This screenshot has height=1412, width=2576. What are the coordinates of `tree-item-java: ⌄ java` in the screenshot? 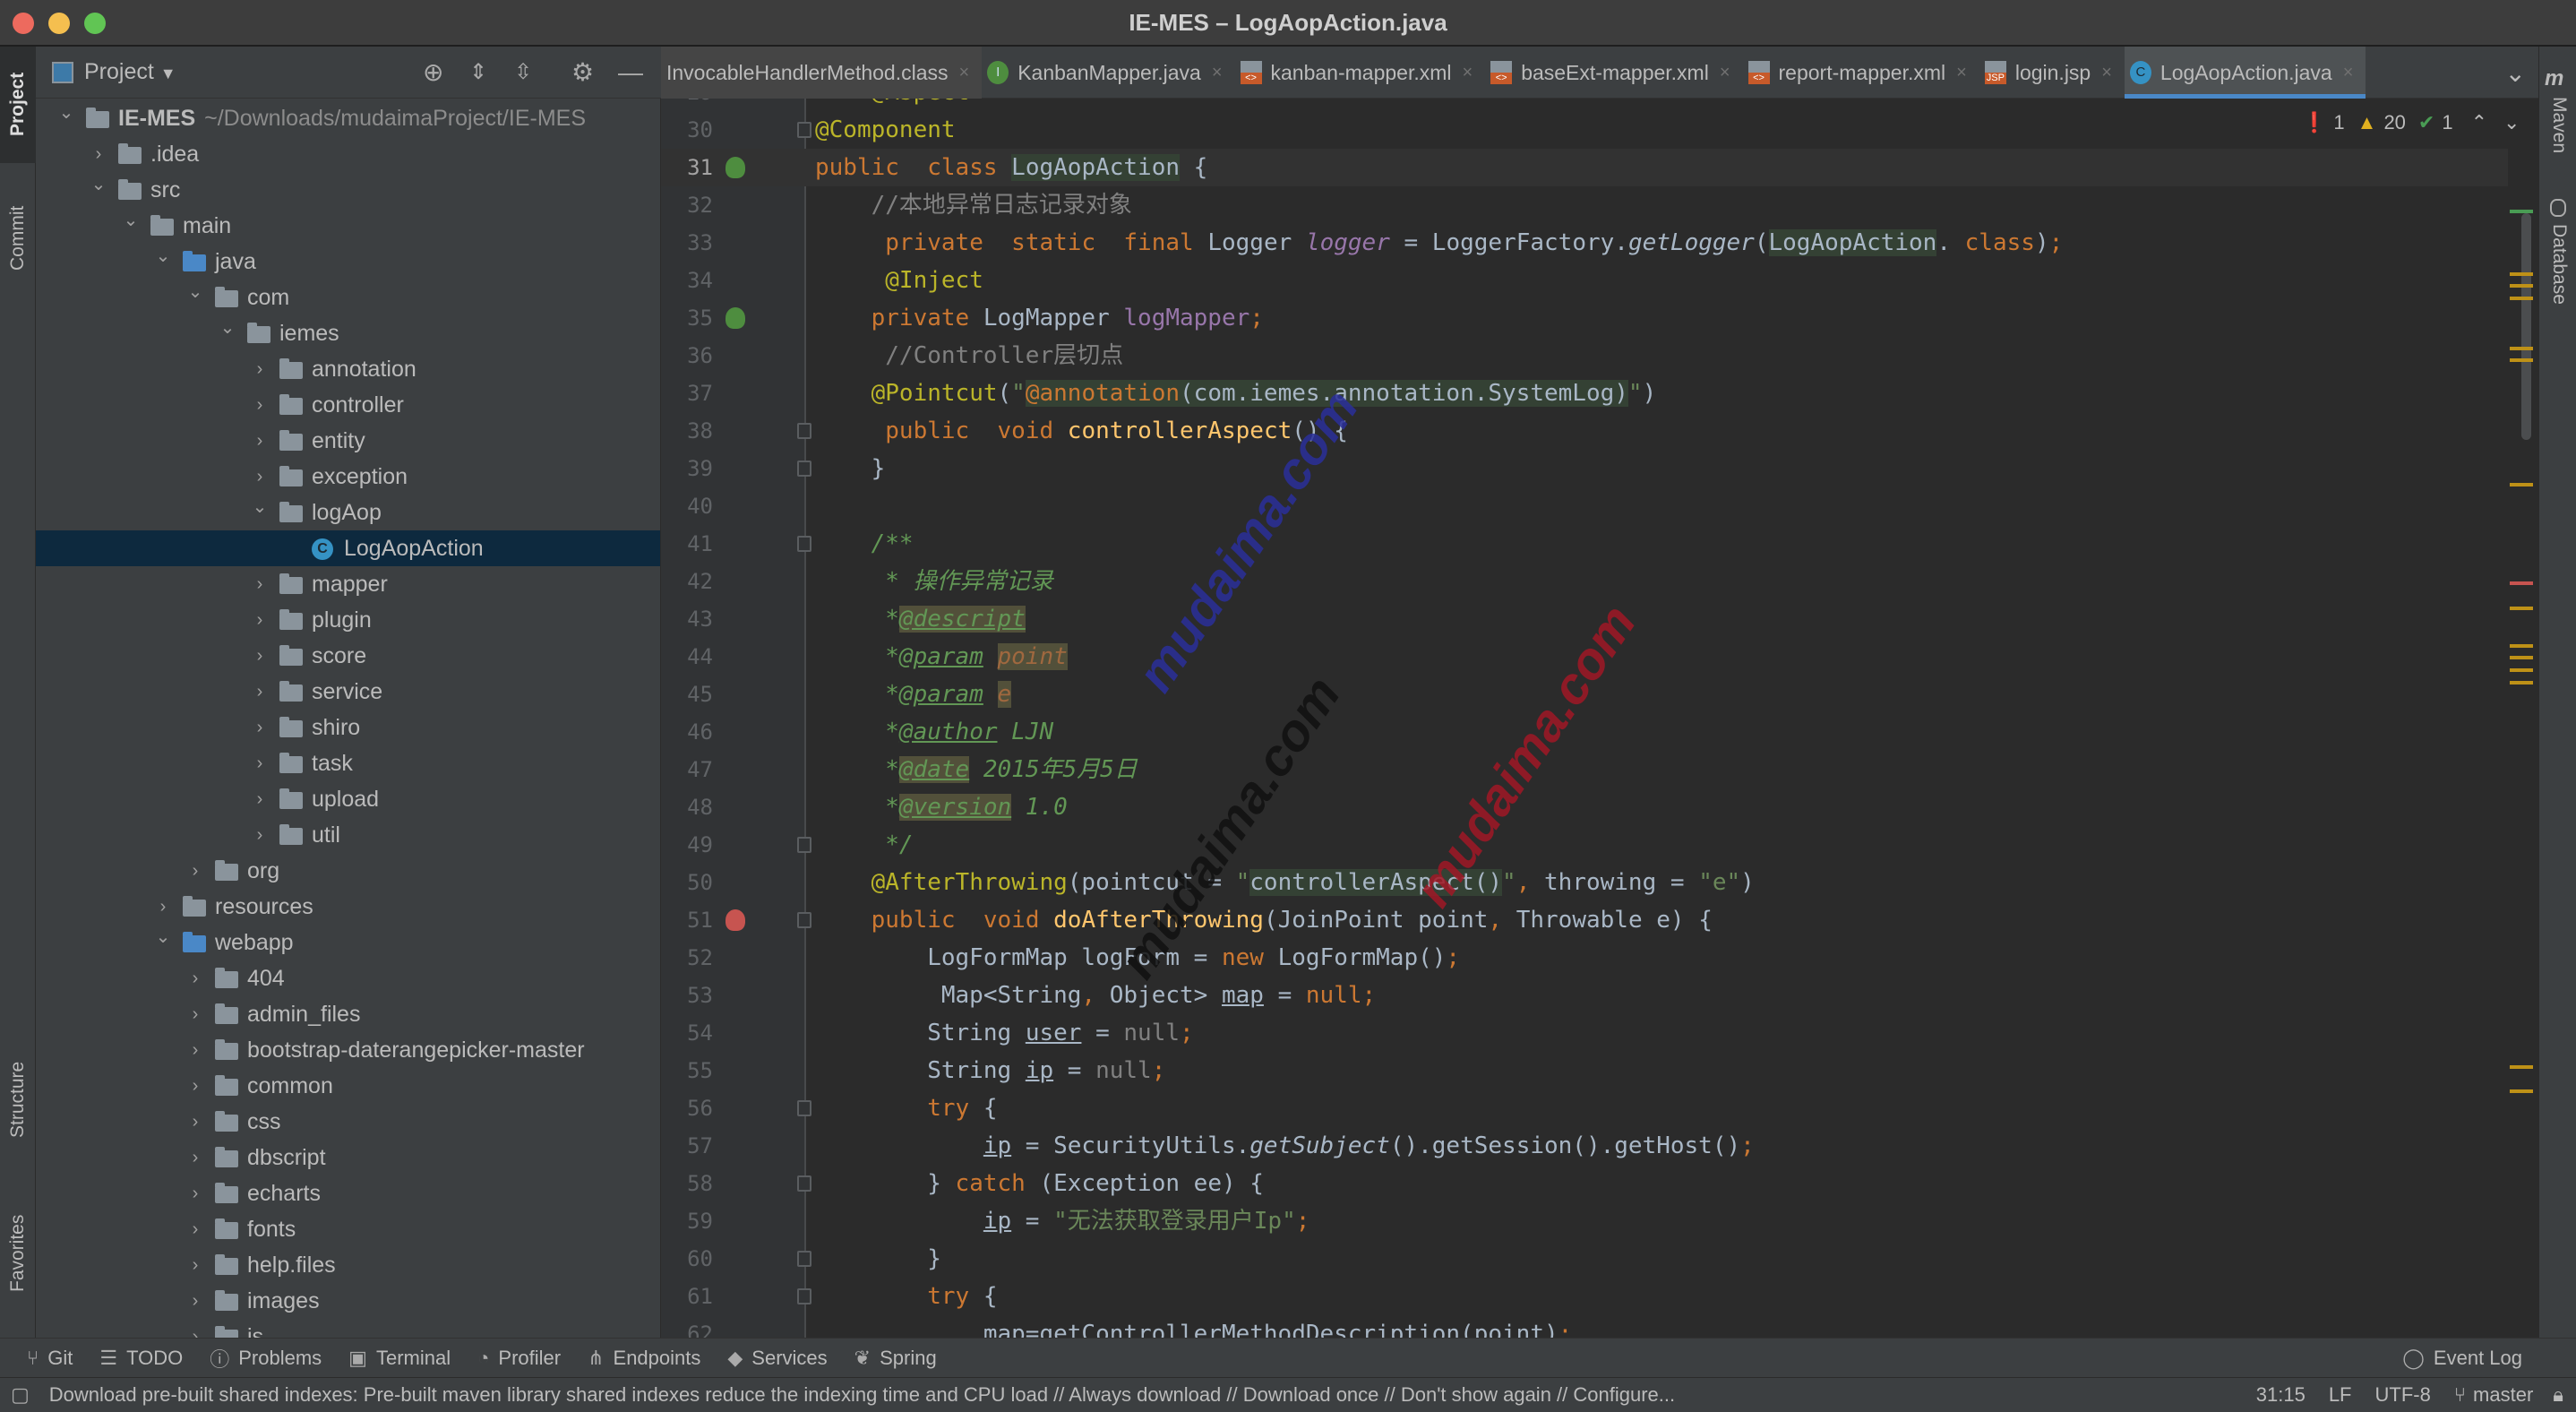 It's located at (348, 262).